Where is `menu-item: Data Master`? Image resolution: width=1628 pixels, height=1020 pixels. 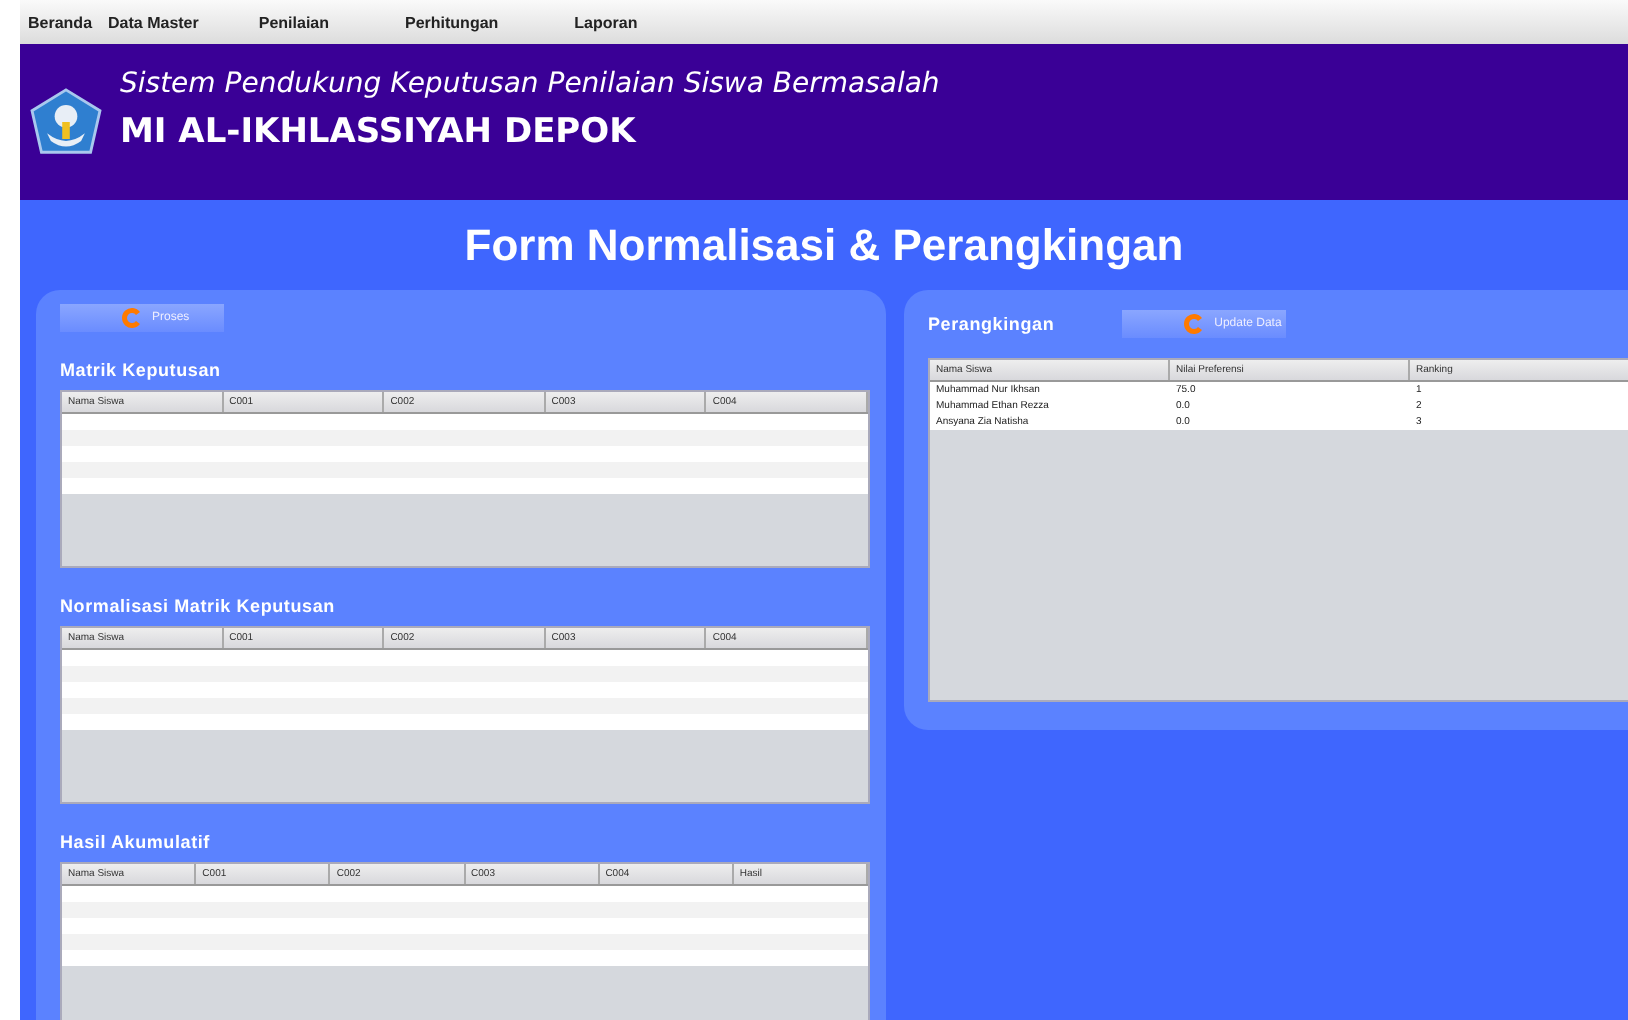 menu-item: Data Master is located at coordinates (153, 22).